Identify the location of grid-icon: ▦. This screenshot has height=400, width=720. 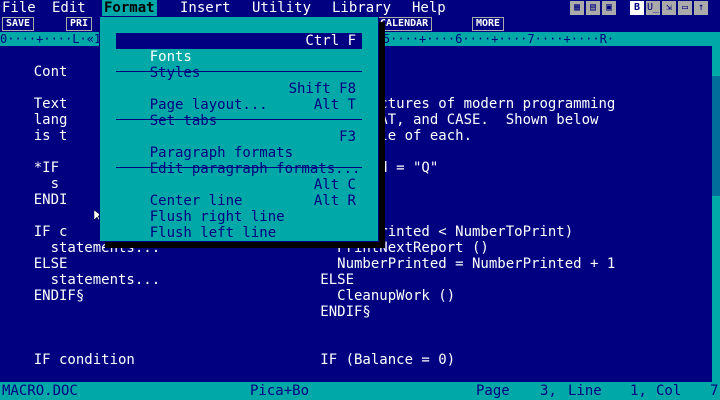
(577, 8).